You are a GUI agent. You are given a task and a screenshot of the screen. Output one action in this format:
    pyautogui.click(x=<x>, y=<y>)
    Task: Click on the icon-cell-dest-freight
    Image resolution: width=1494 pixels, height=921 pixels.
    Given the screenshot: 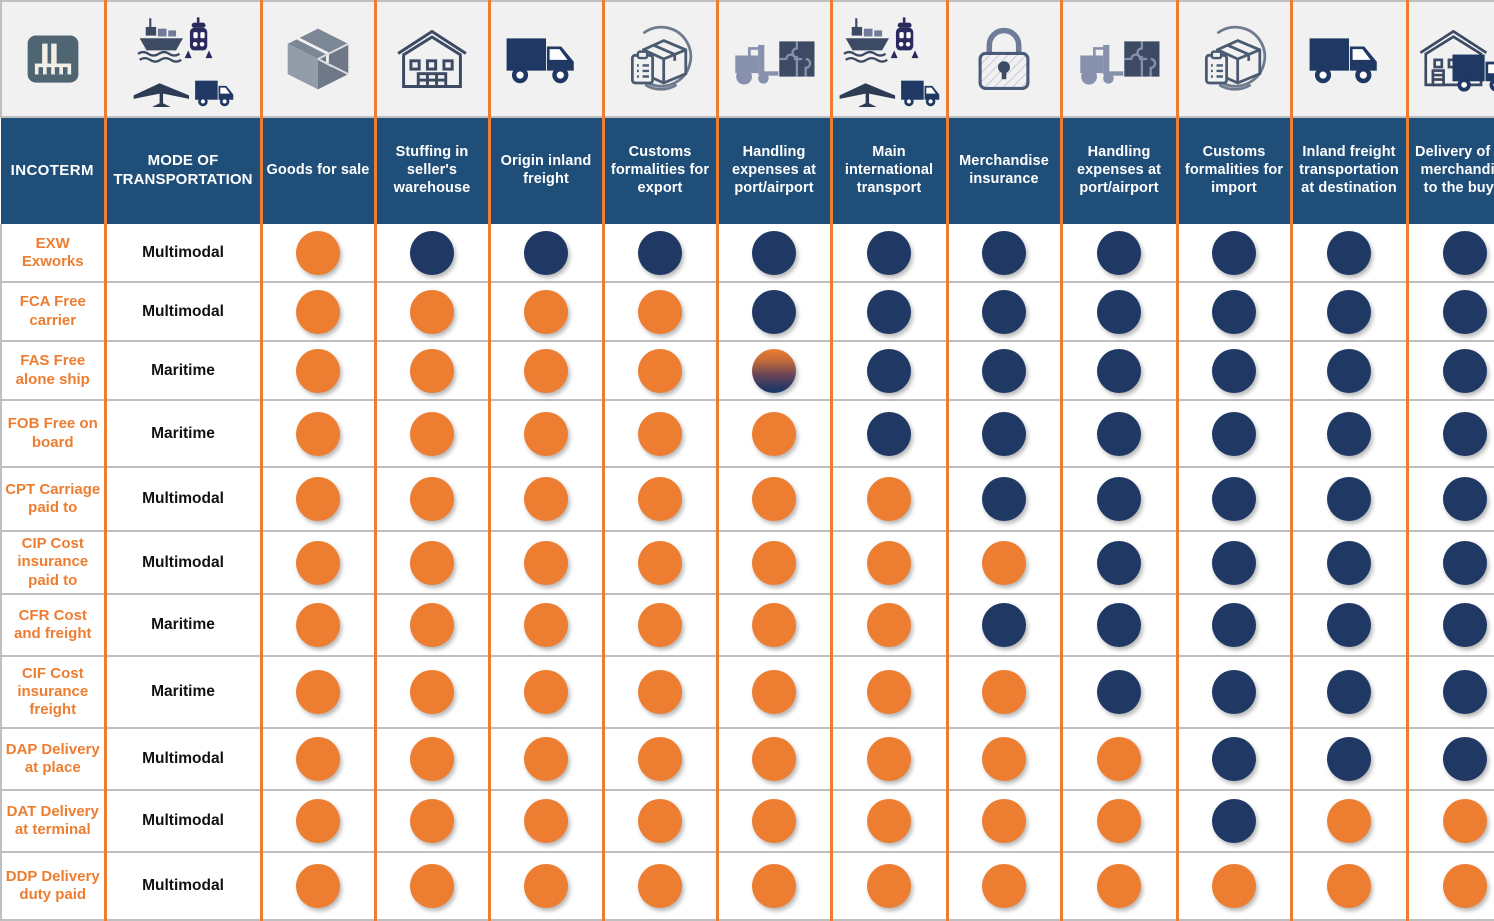 What is the action you would take?
    pyautogui.click(x=1350, y=59)
    